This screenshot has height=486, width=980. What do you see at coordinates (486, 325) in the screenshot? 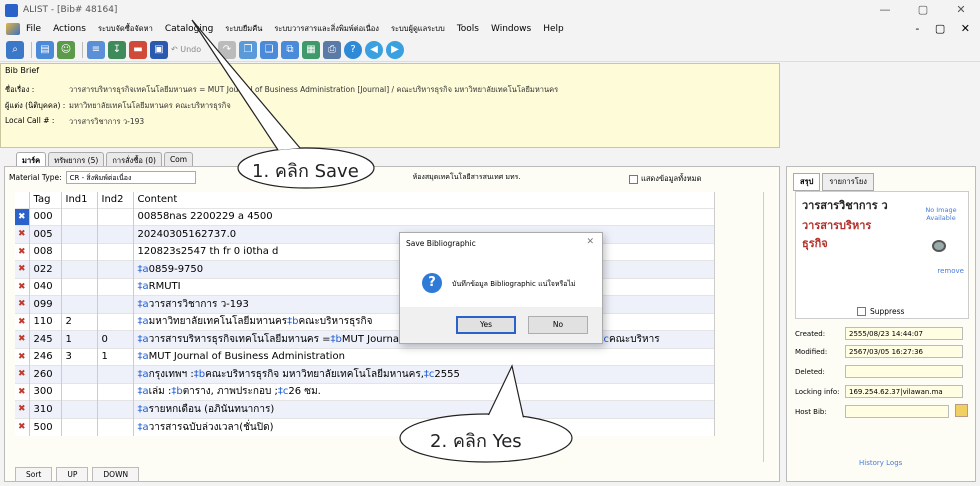
I see `yes-button: Yes` at bounding box center [486, 325].